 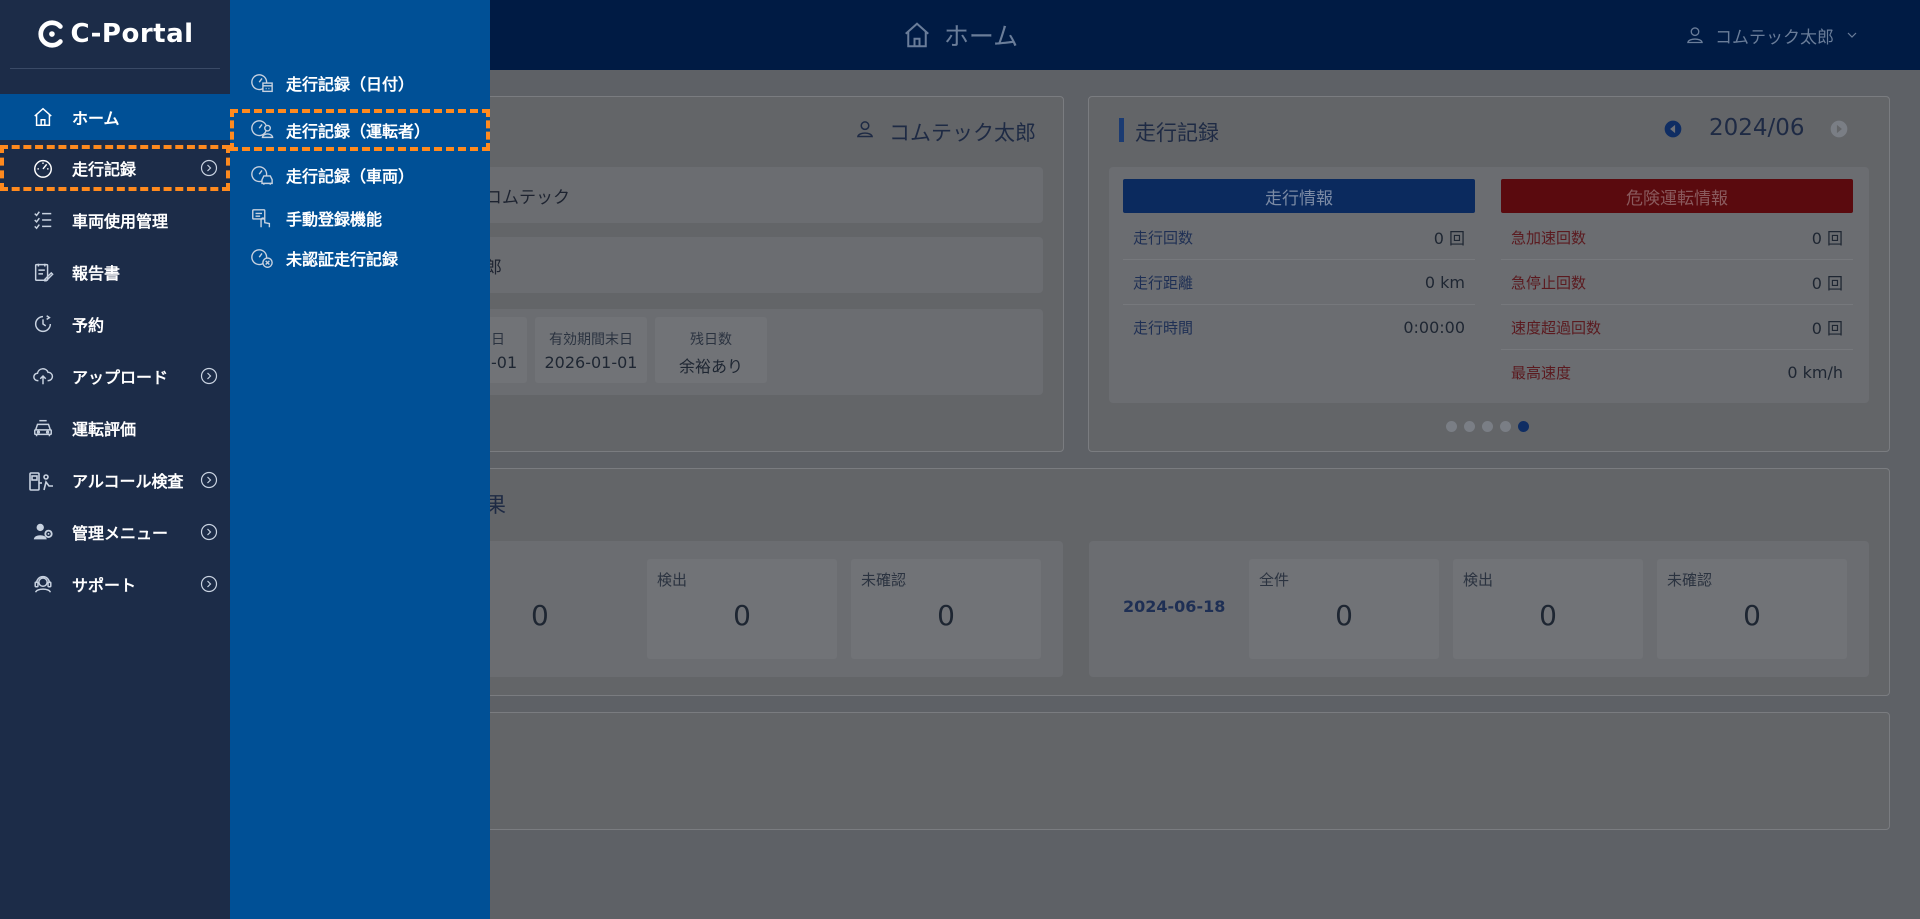 What do you see at coordinates (88, 325) in the screenshot?
I see `sidebar-item-label: 予約` at bounding box center [88, 325].